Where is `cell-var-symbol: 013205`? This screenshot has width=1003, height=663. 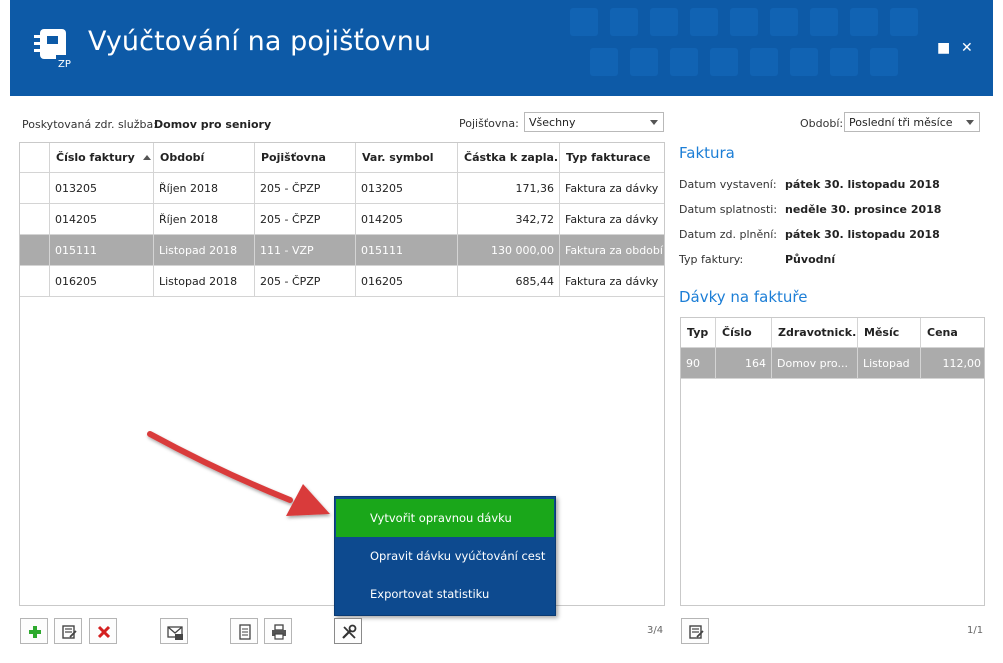 cell-var-symbol: 013205 is located at coordinates (407, 188).